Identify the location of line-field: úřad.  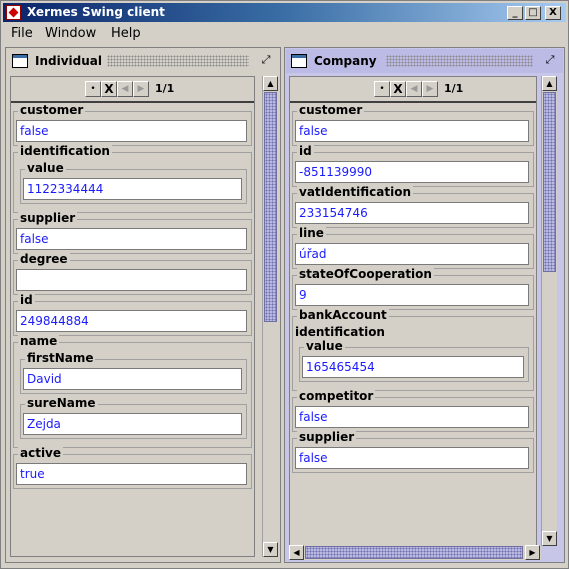
(412, 254).